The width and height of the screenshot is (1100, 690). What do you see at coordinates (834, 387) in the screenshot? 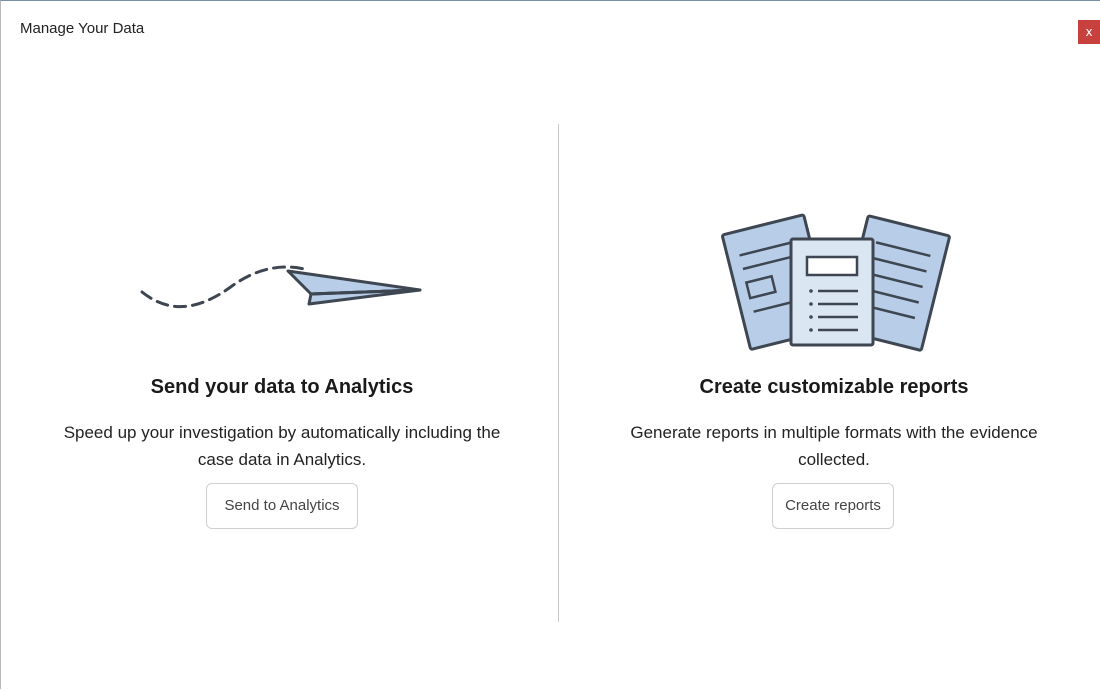
I see `reports-heading: Create customizable reports` at bounding box center [834, 387].